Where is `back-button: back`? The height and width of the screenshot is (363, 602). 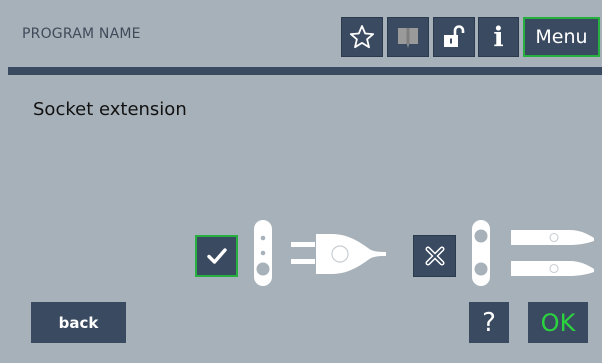 back-button: back is located at coordinates (78, 322).